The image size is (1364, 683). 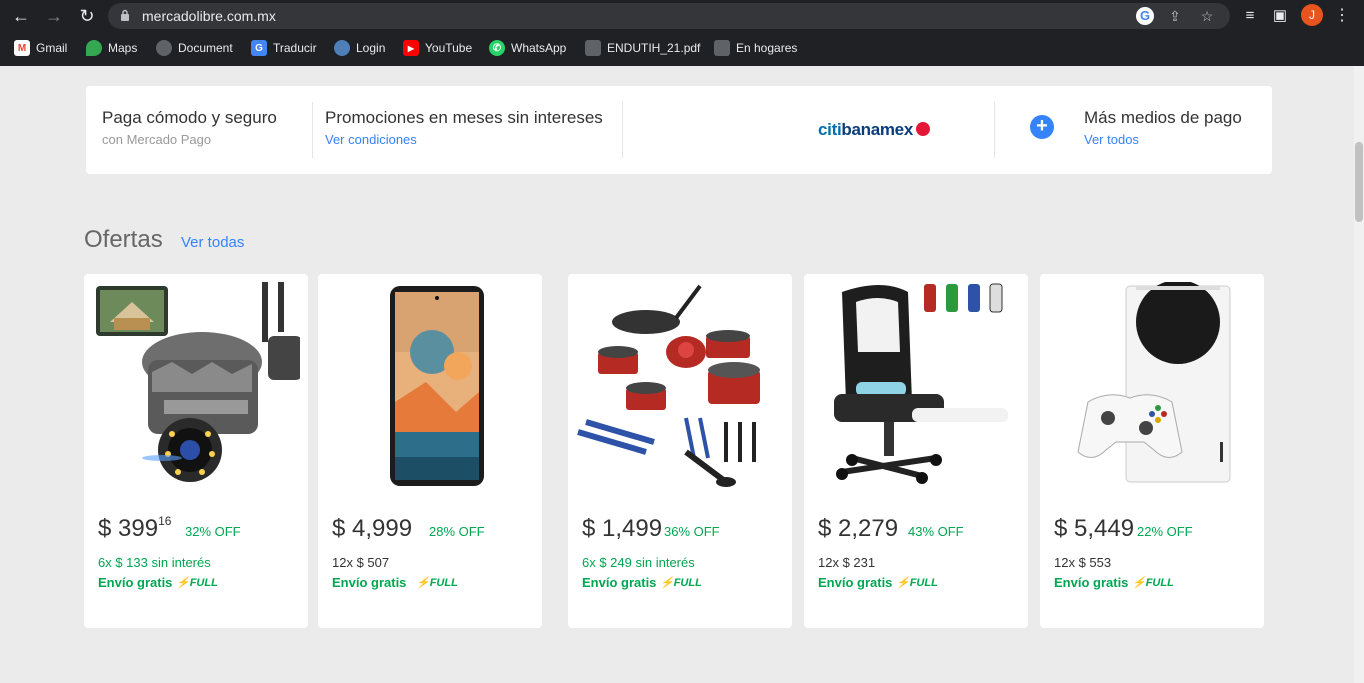 What do you see at coordinates (371, 139) in the screenshot?
I see `see-conditions-link: Ver condiciones` at bounding box center [371, 139].